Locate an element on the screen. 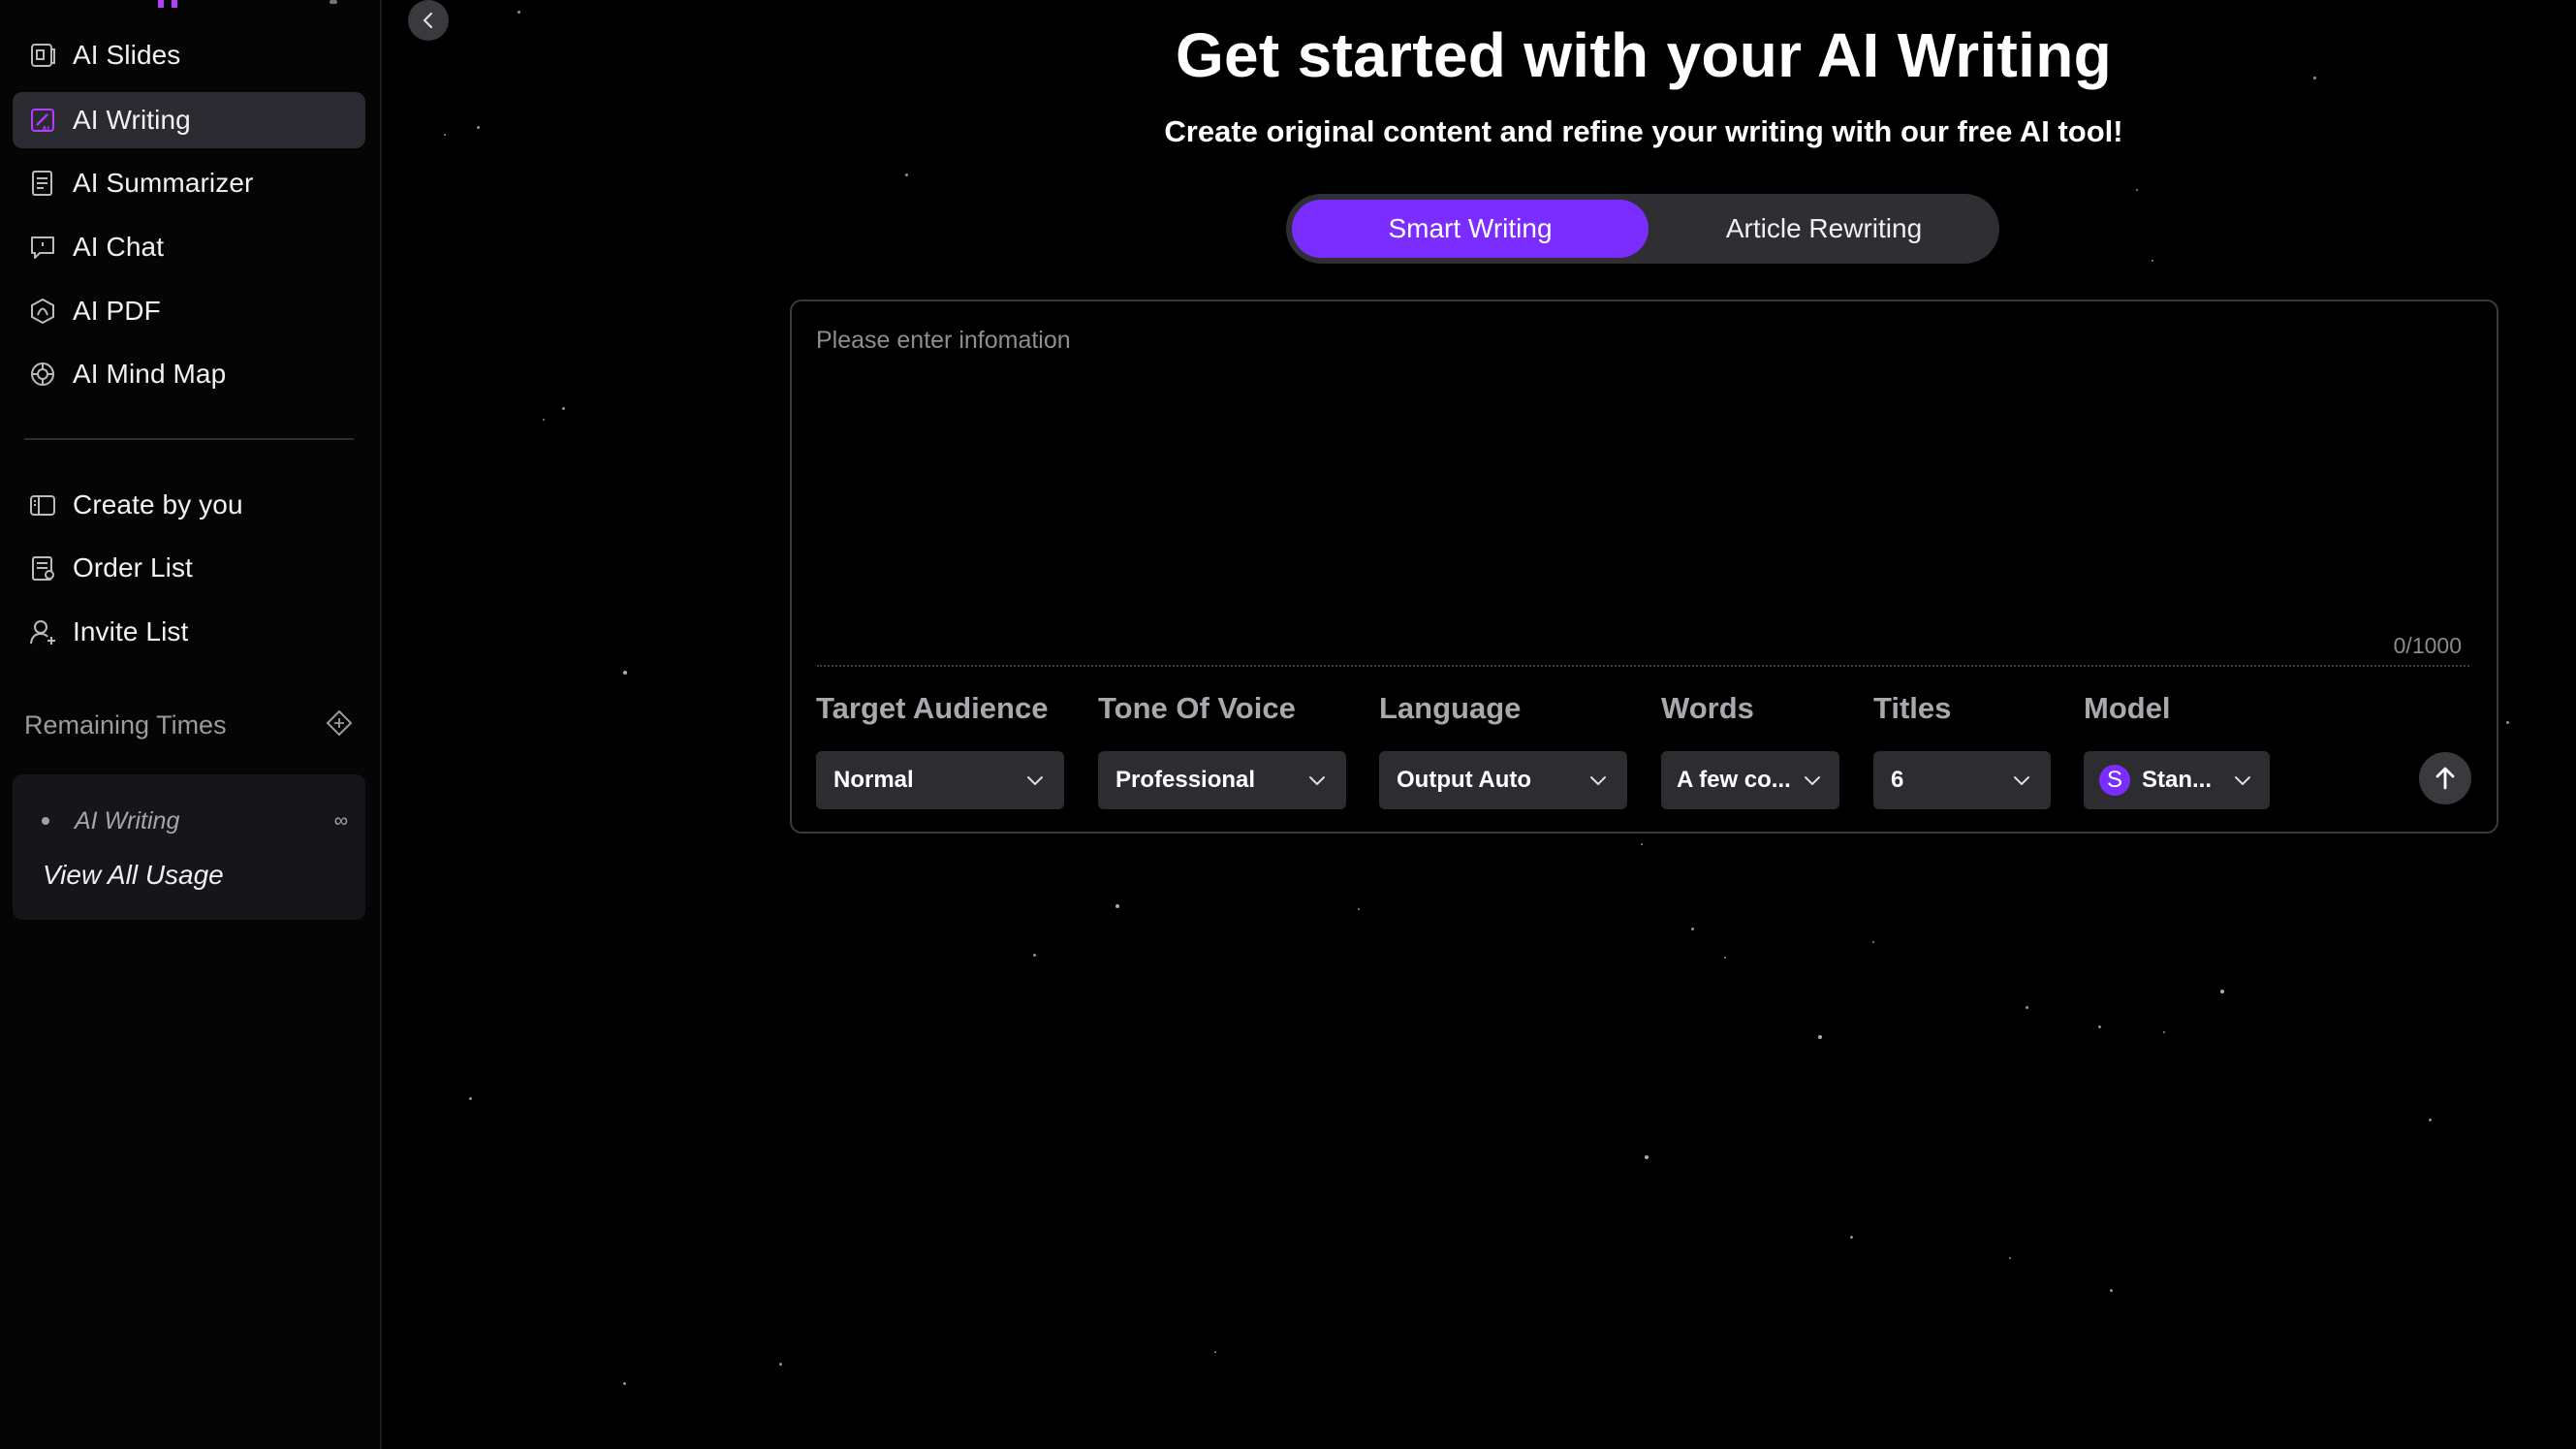 The width and height of the screenshot is (2576, 1449). invite-icon is located at coordinates (42, 632).